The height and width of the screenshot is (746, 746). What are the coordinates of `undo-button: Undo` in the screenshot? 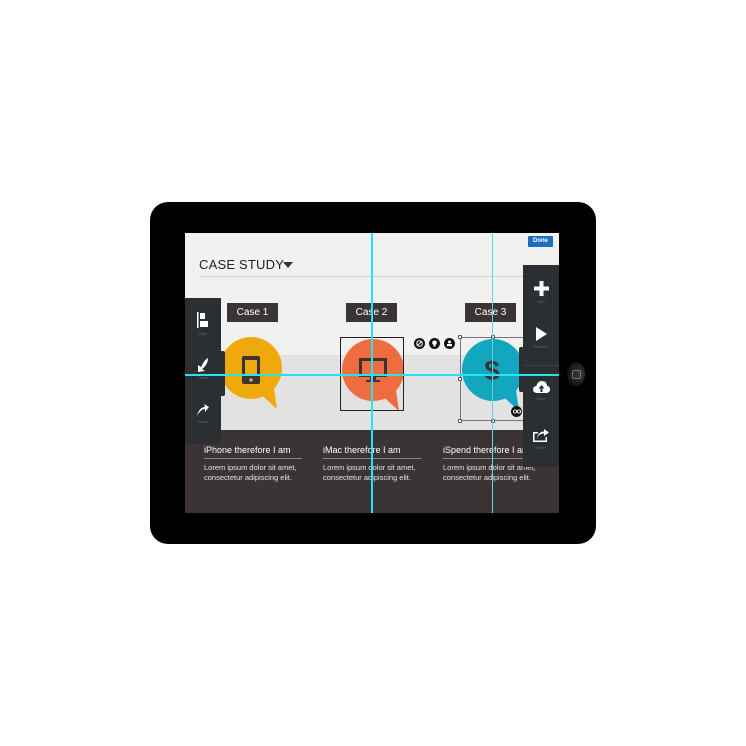 It's located at (203, 369).